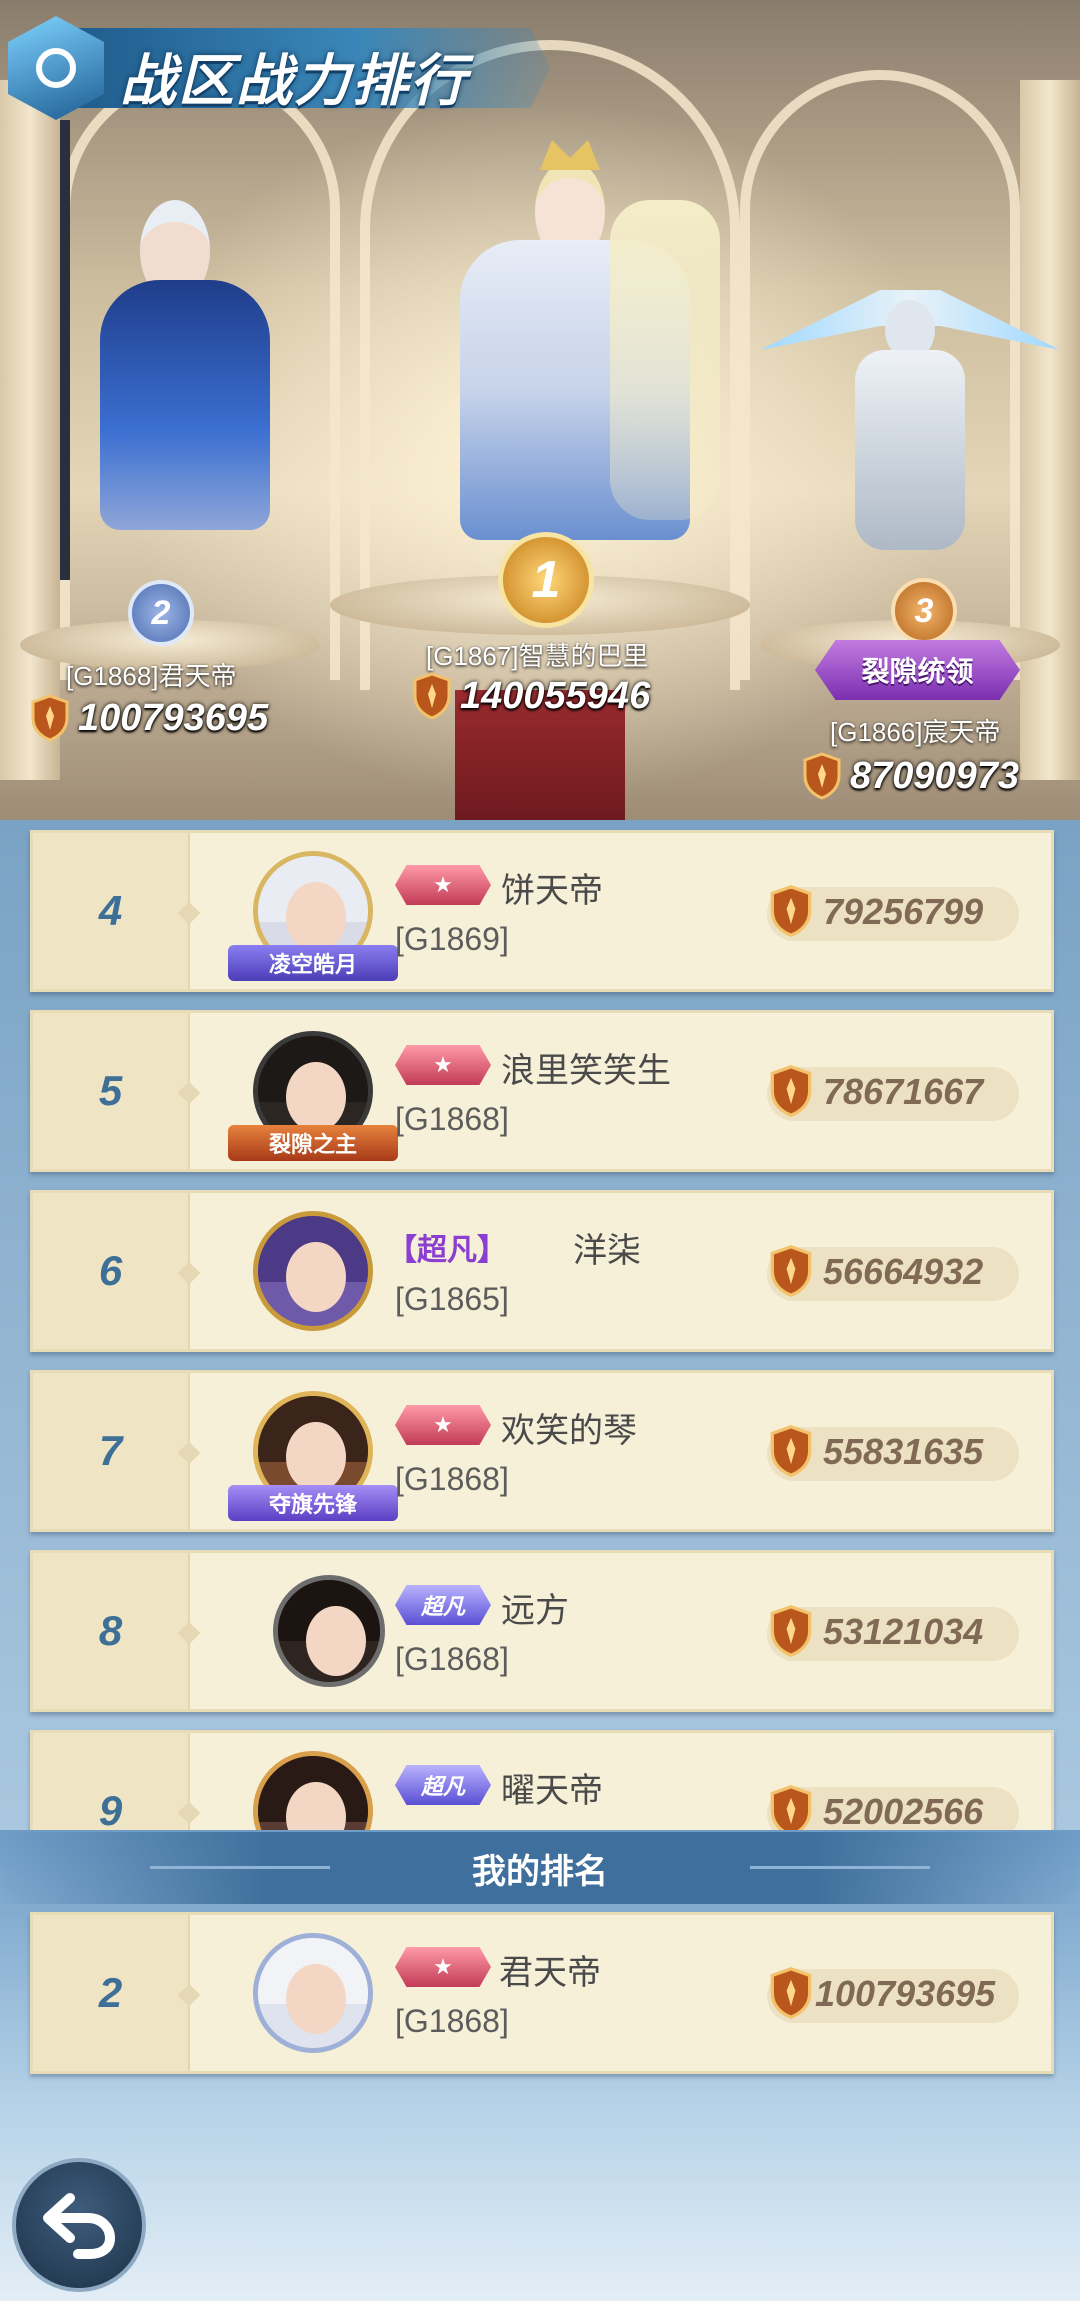 The image size is (1080, 2301). I want to click on ranking-row: 7 夺旗先锋 ★ 欢笑的琴 [G1868] 55831635, so click(542, 1451).